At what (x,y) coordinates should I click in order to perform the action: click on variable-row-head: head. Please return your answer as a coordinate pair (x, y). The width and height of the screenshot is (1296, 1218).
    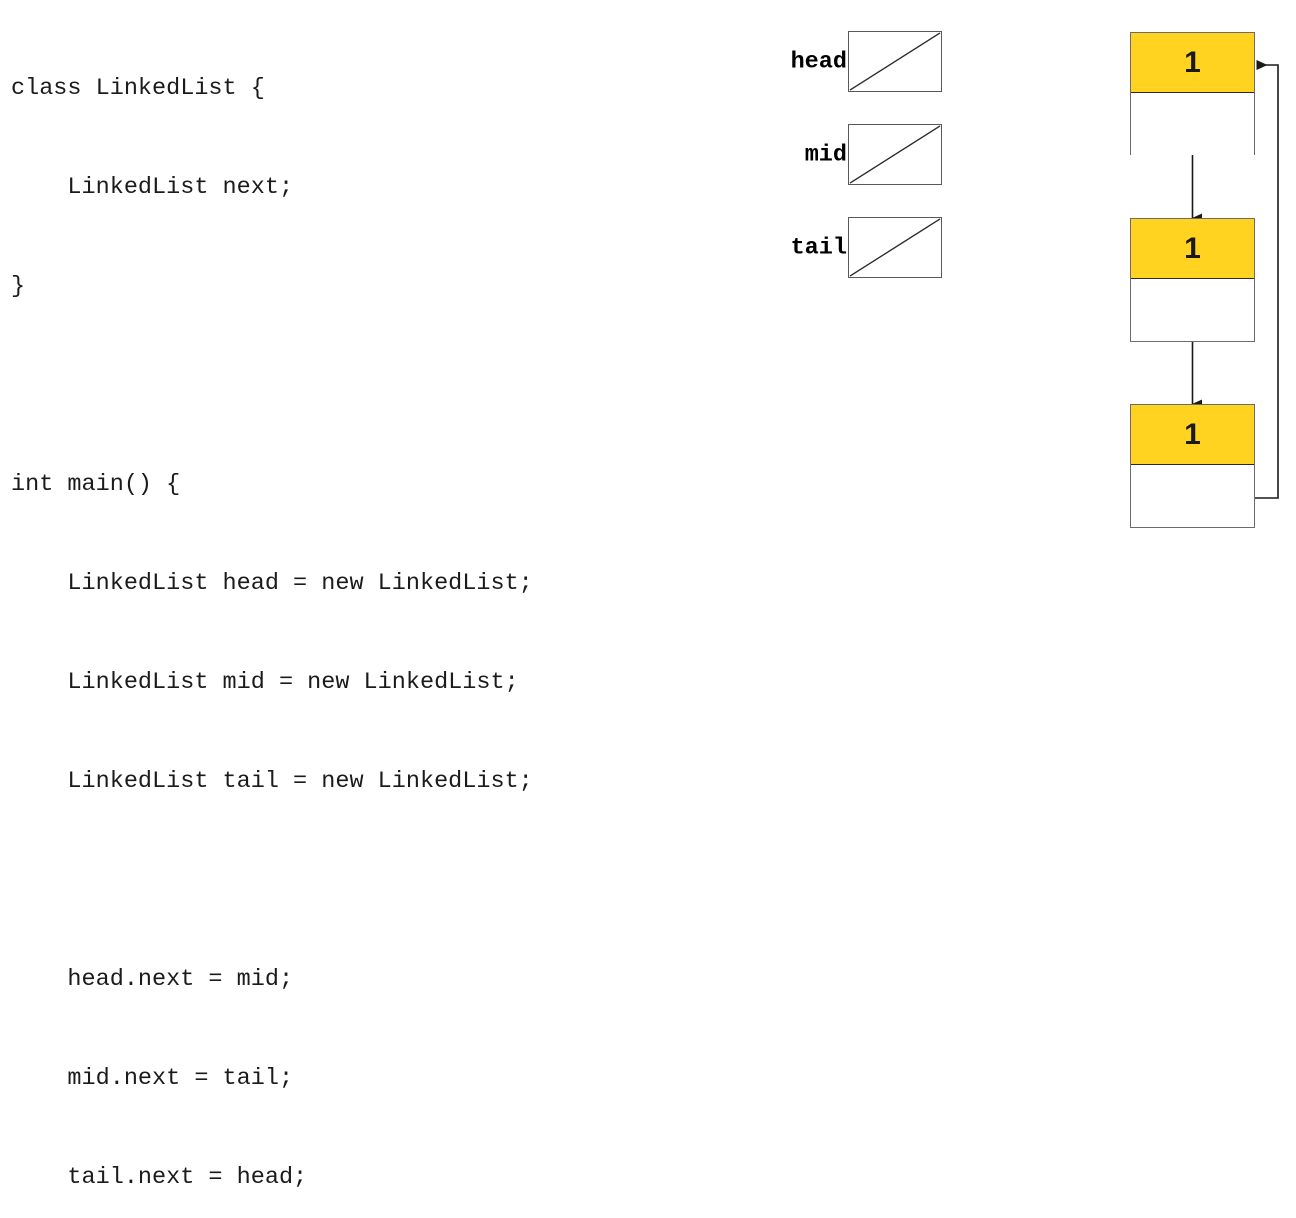
    Looking at the image, I should click on (855, 62).